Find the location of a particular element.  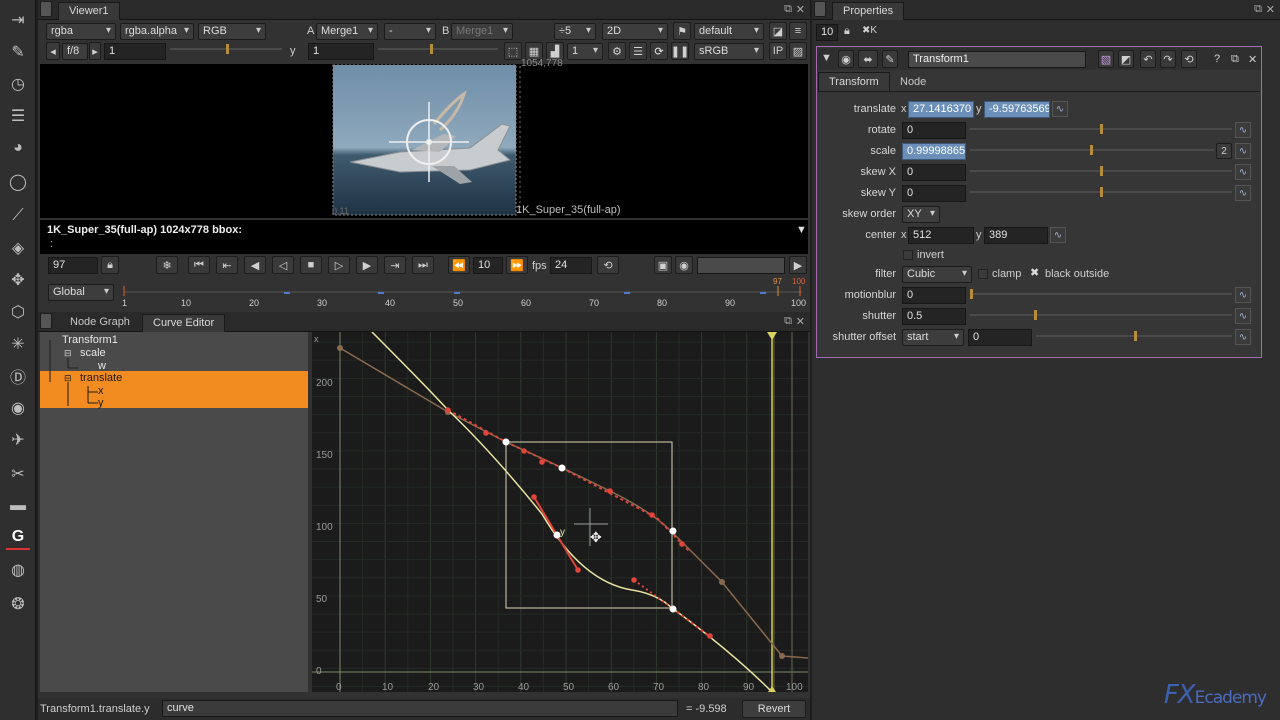

lut-dropdown: default is located at coordinates (729, 31).